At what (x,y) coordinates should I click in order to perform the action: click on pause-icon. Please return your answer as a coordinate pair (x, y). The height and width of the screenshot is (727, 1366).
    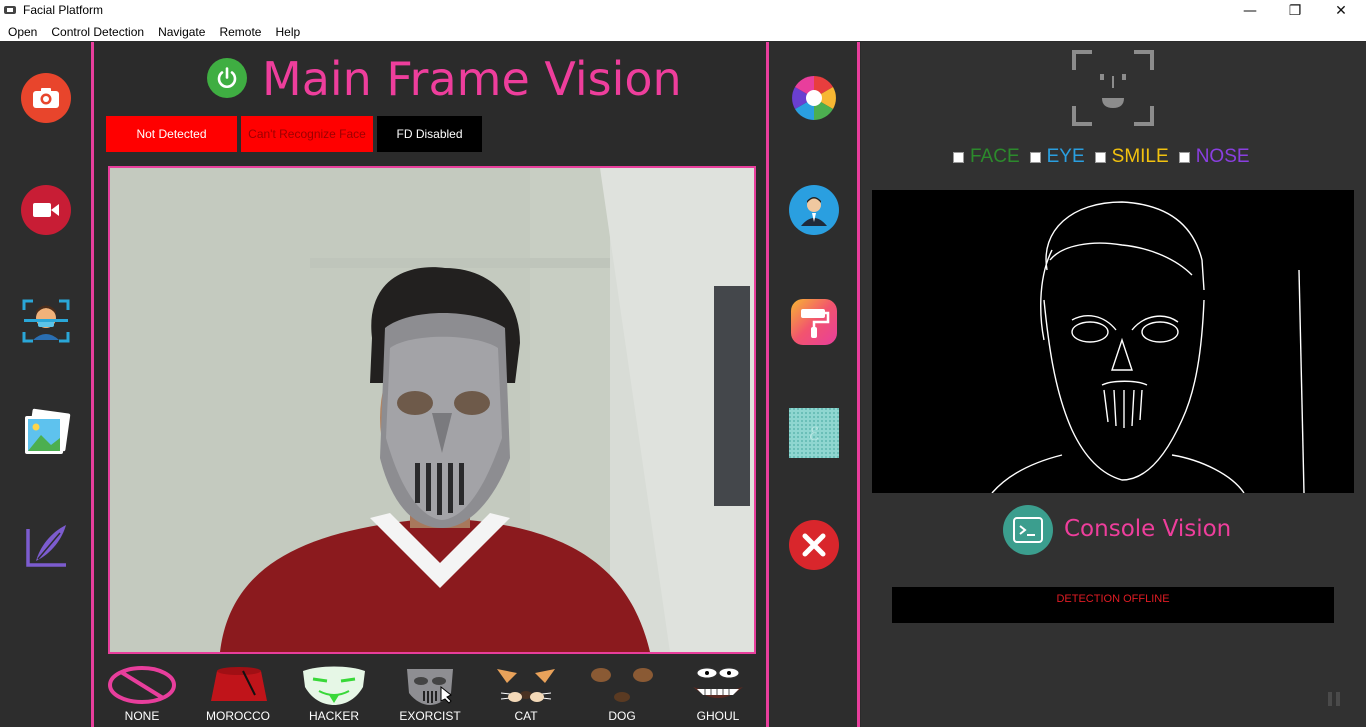
    Looking at the image, I should click on (1334, 699).